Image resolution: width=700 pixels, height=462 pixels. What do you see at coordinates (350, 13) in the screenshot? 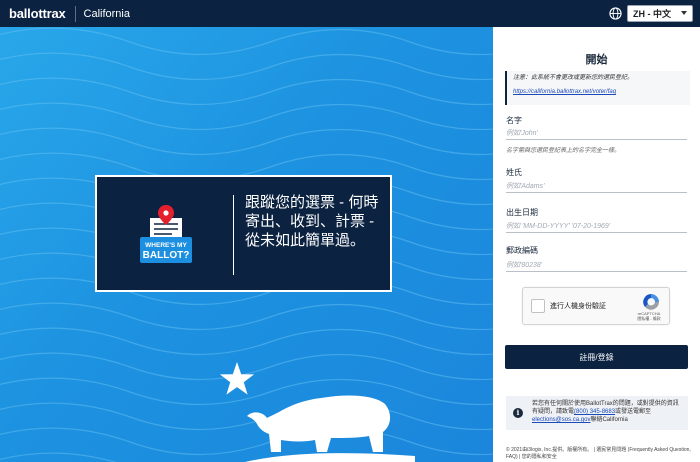
I see `top-bar: ballottrax California ZH - 中文` at bounding box center [350, 13].